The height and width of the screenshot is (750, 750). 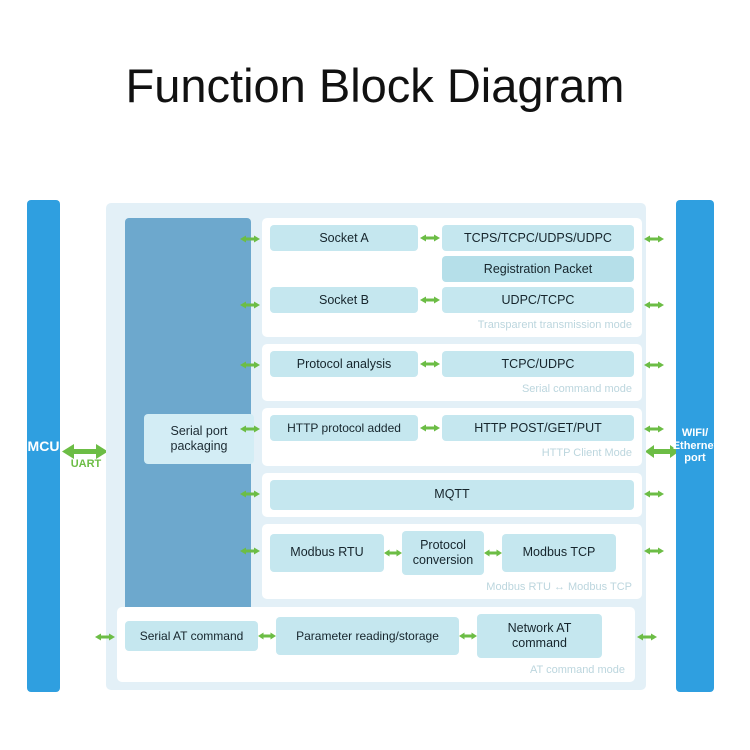 What do you see at coordinates (538, 364) in the screenshot?
I see `block-tcpc-udpc: TCPC/UDPC` at bounding box center [538, 364].